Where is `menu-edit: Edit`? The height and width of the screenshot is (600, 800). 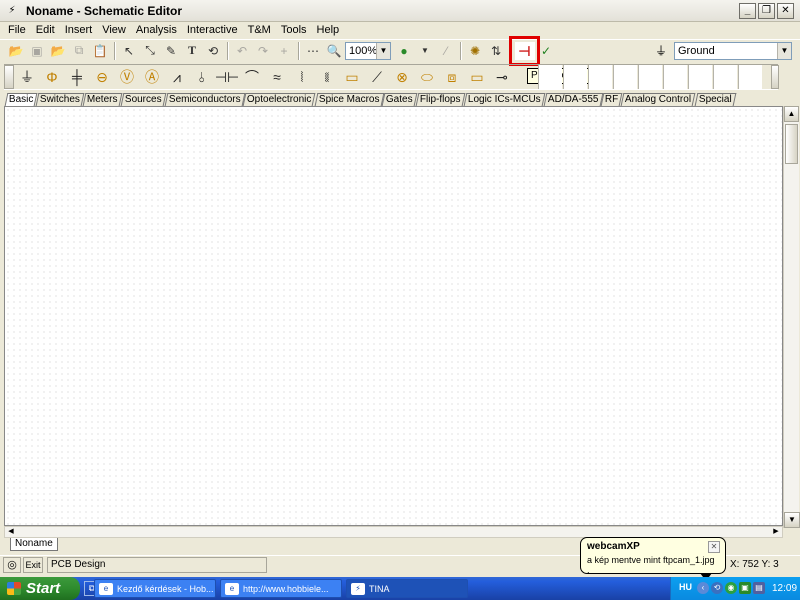 menu-edit: Edit is located at coordinates (45, 30).